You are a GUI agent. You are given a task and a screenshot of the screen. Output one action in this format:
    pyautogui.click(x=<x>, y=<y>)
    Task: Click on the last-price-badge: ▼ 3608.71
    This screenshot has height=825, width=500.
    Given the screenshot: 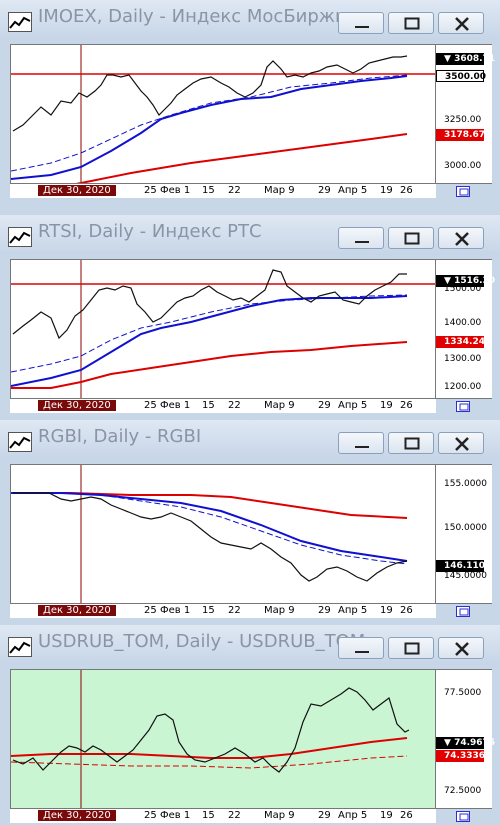 What is the action you would take?
    pyautogui.click(x=465, y=59)
    